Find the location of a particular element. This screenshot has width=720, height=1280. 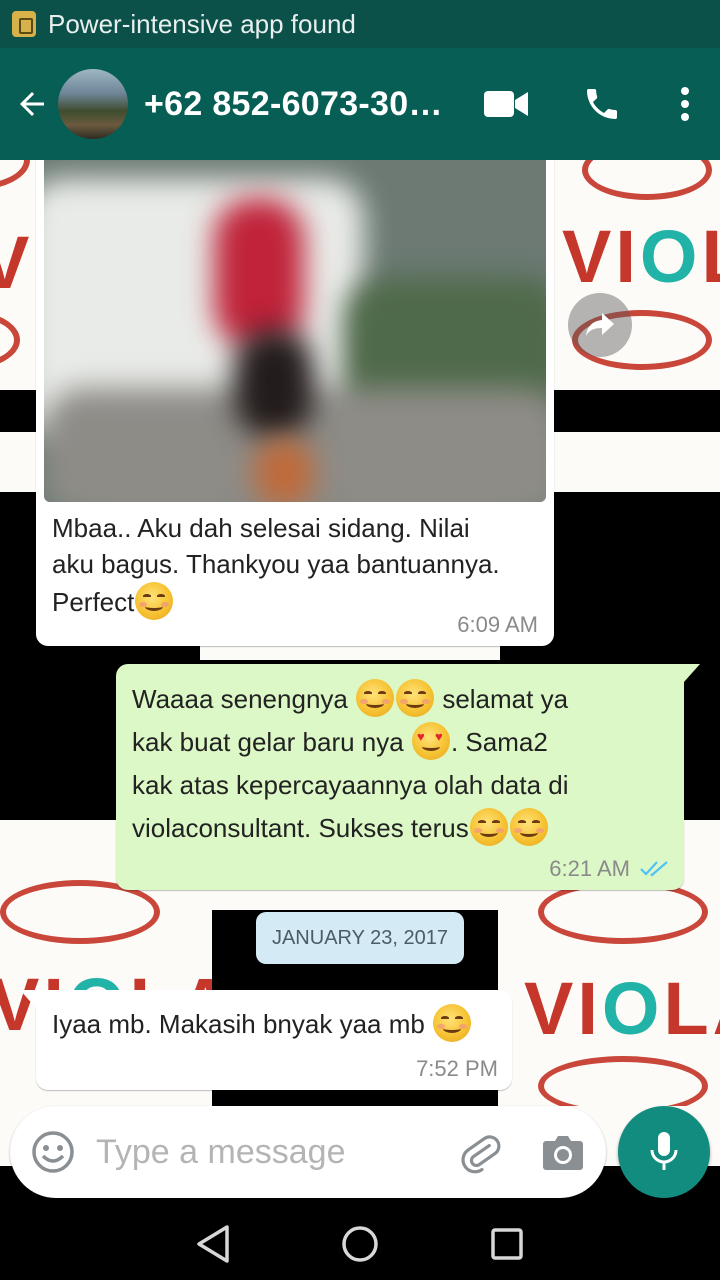

nav-home-icon is located at coordinates (360, 1244).